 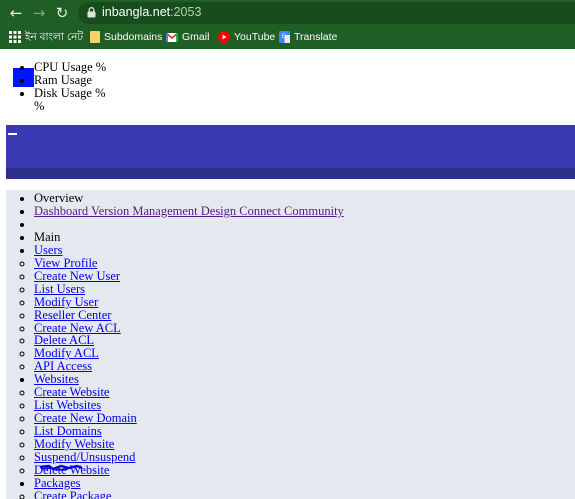 I want to click on submenu-item-create-package: Create Package, so click(x=189, y=494).